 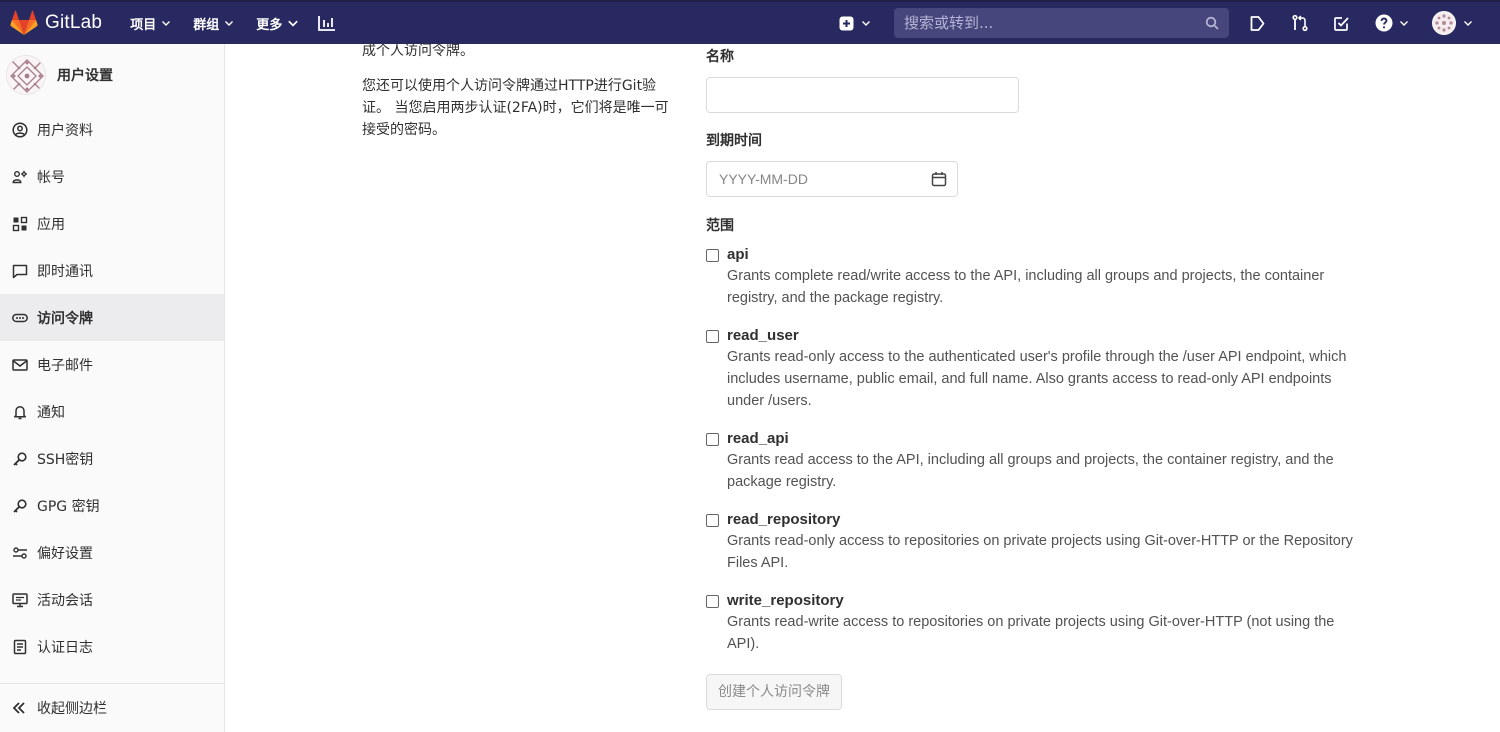 I want to click on sidebar-item-label: 访问令牌, so click(x=65, y=318).